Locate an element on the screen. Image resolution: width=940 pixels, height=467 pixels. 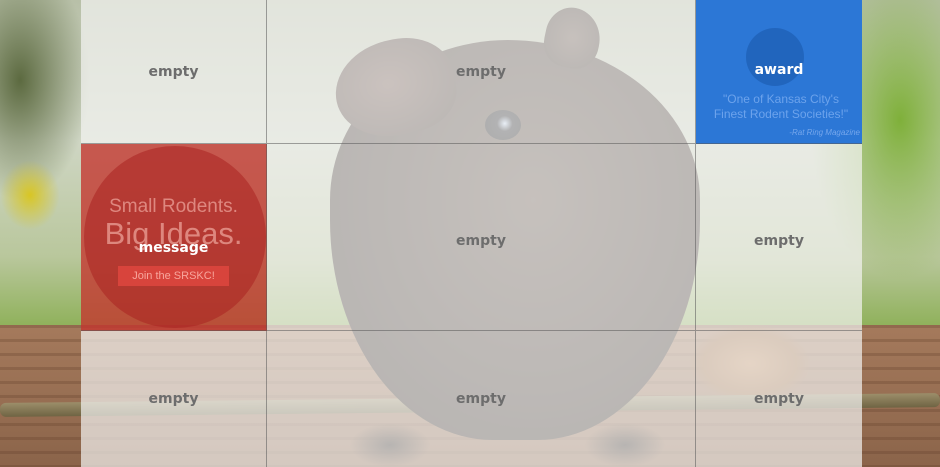
tile-r3c2: empty is located at coordinates (481, 399).